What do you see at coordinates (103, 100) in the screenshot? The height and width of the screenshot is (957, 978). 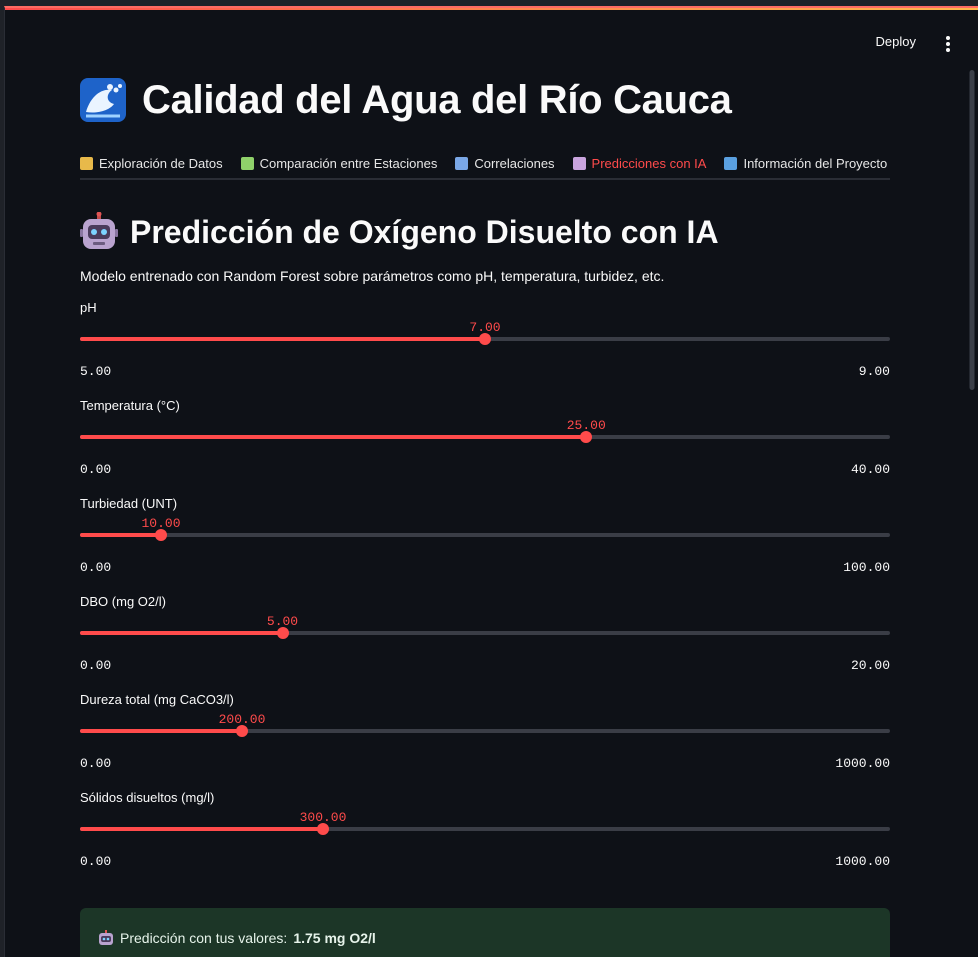 I see `wave-icon` at bounding box center [103, 100].